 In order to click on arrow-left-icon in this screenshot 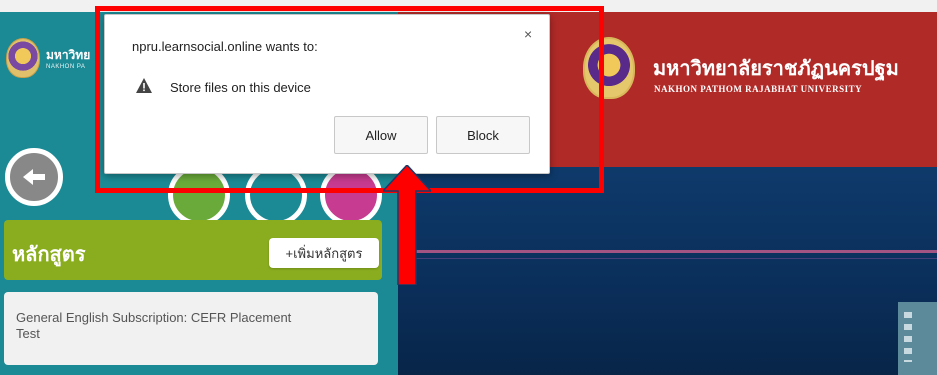, I will do `click(34, 177)`.